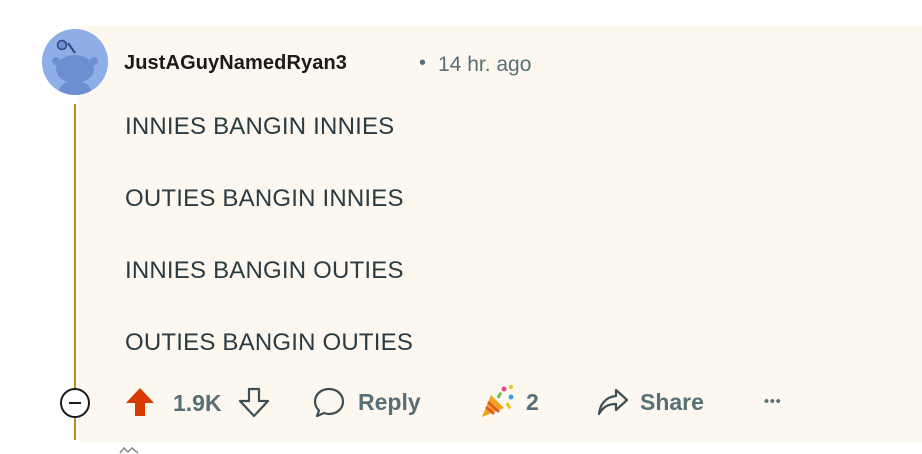 The width and height of the screenshot is (922, 454). I want to click on ellipsis-icon: •••, so click(773, 400).